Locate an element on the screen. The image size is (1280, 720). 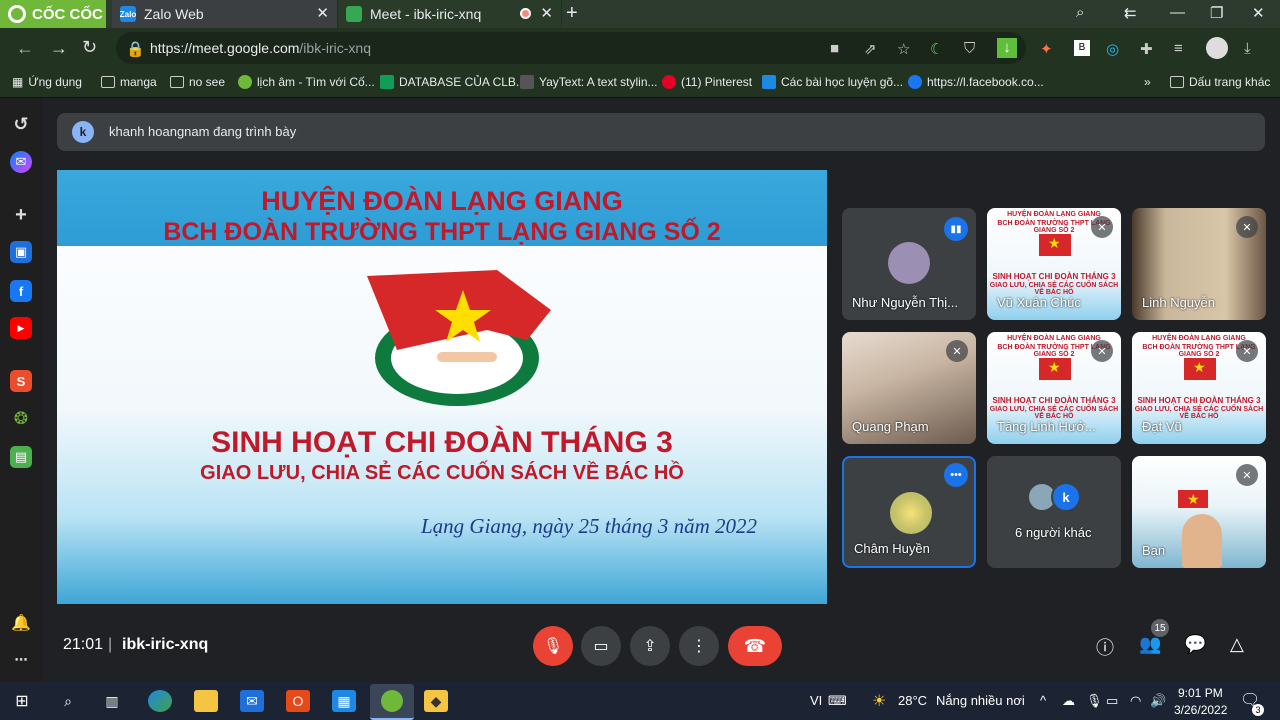
bookmark-label: » is located at coordinates (1147, 82).